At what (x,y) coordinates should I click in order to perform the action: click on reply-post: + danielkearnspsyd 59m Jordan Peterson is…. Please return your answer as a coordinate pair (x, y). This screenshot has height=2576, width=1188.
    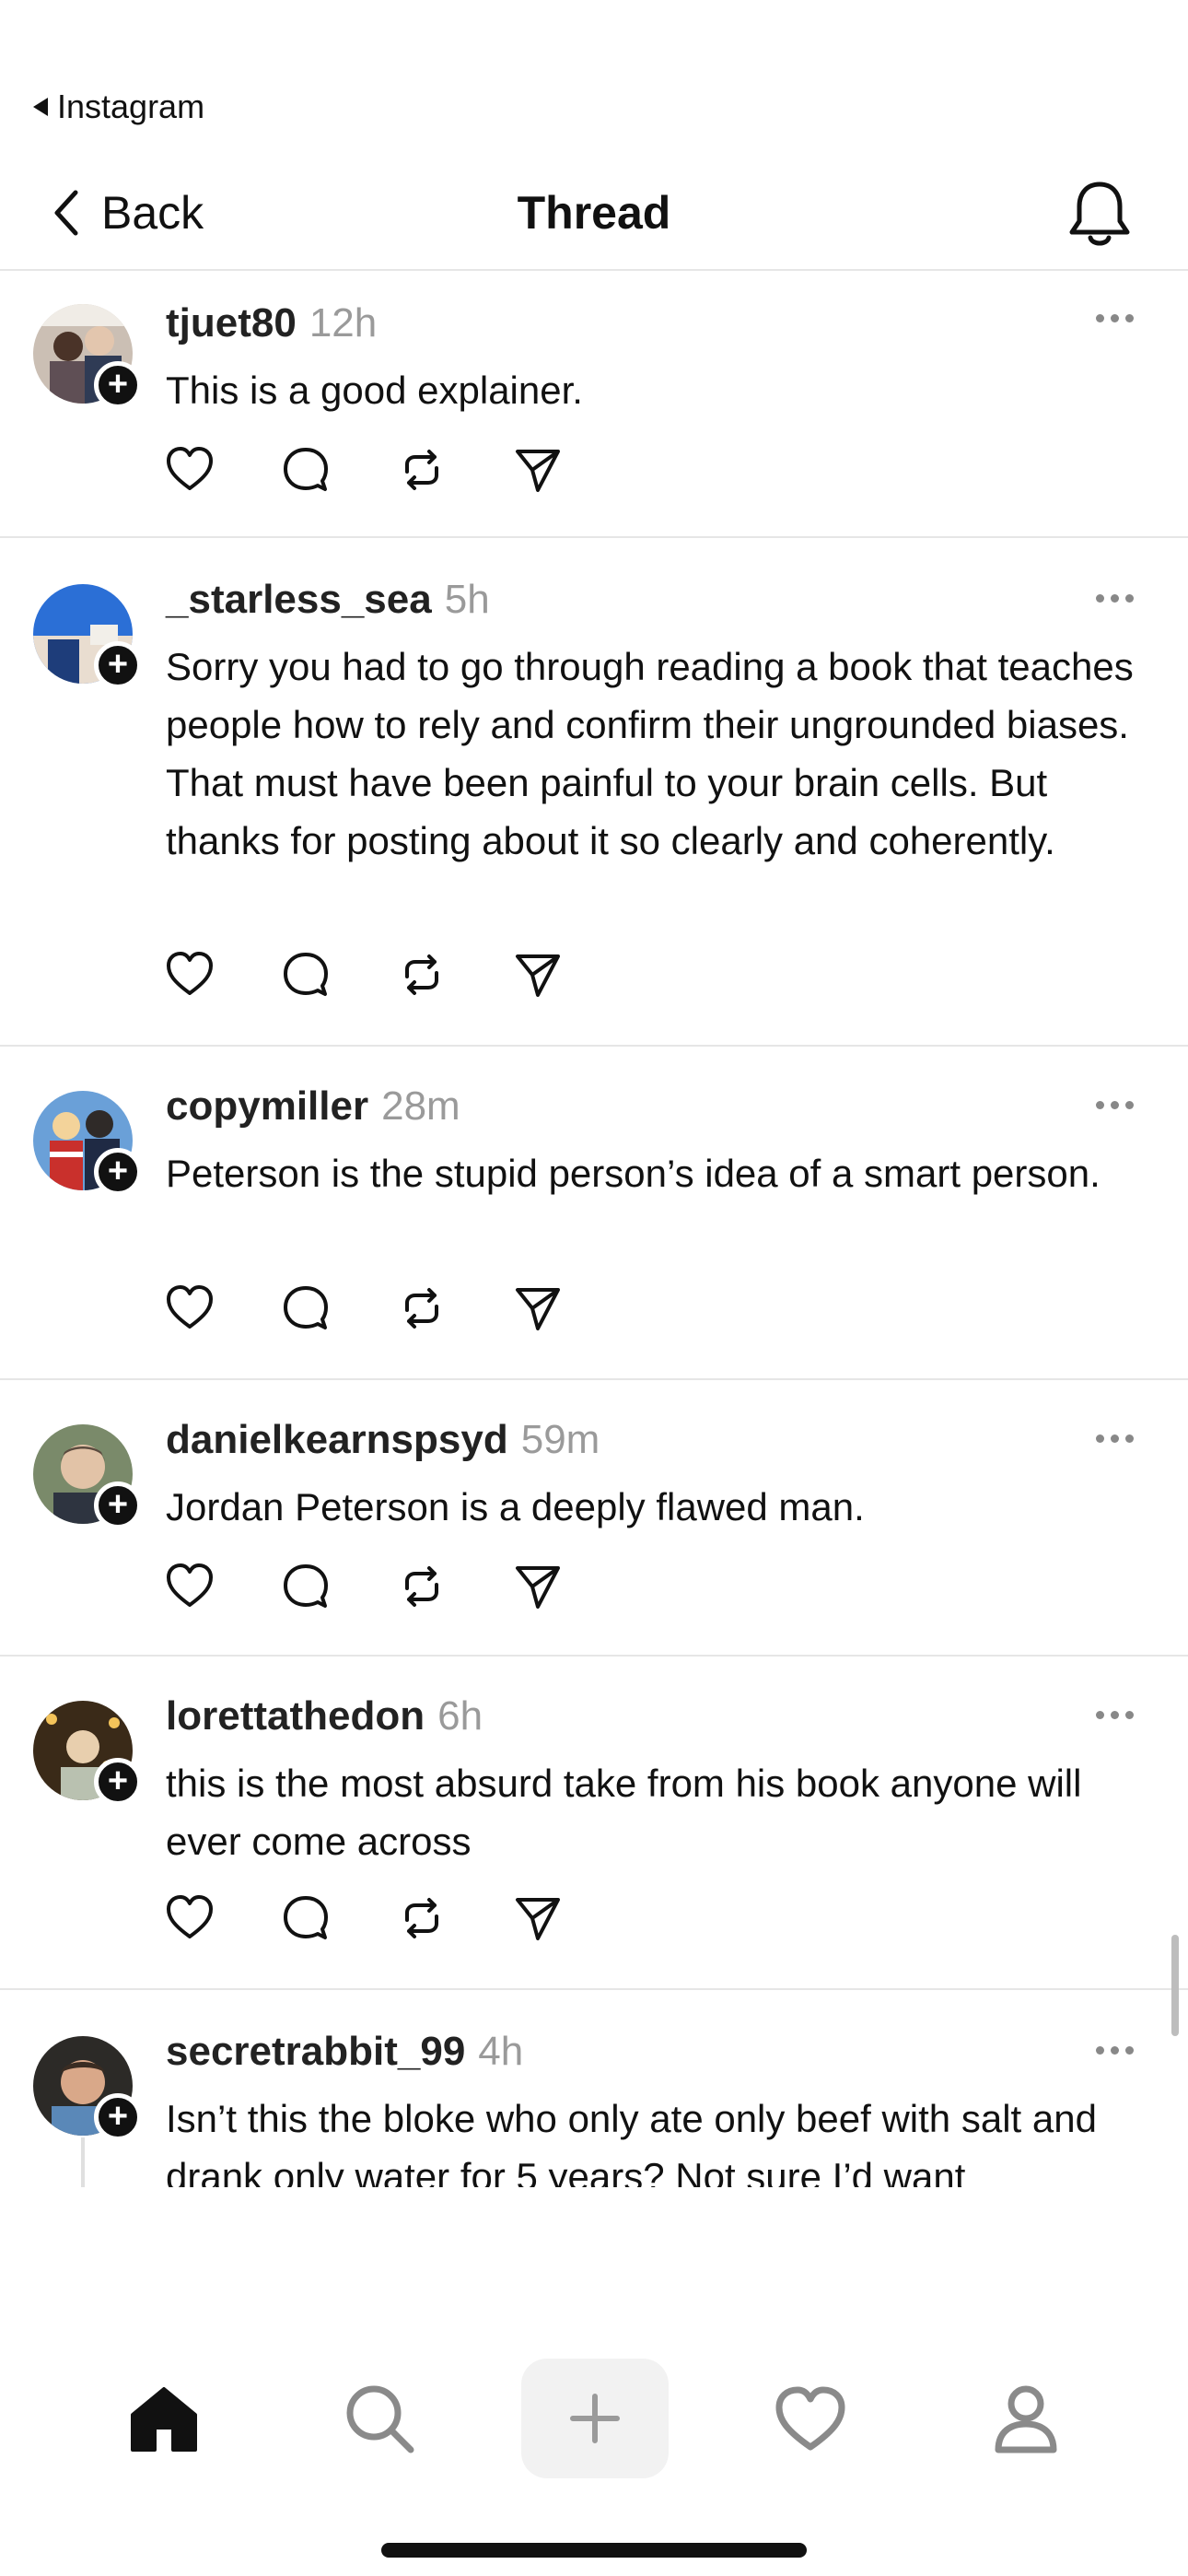
    Looking at the image, I should click on (594, 1518).